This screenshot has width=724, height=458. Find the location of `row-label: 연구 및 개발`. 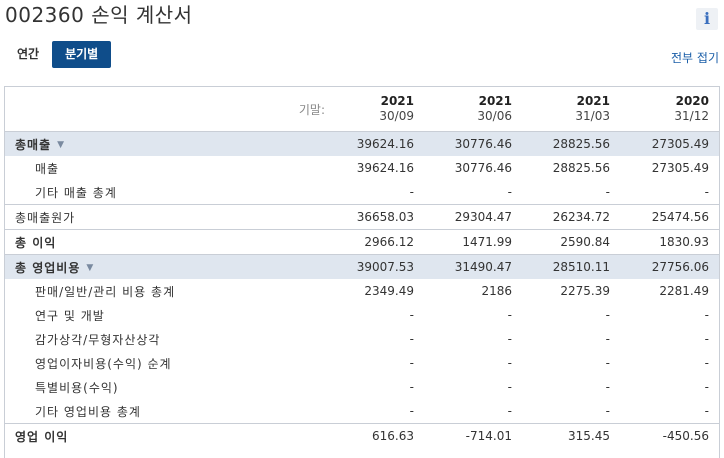

row-label: 연구 및 개발 is located at coordinates (70, 315).